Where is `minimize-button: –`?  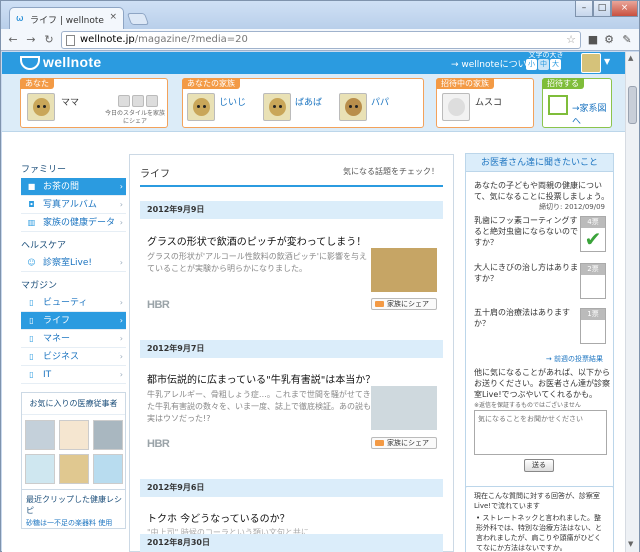
minimize-button: – is located at coordinates (584, 9).